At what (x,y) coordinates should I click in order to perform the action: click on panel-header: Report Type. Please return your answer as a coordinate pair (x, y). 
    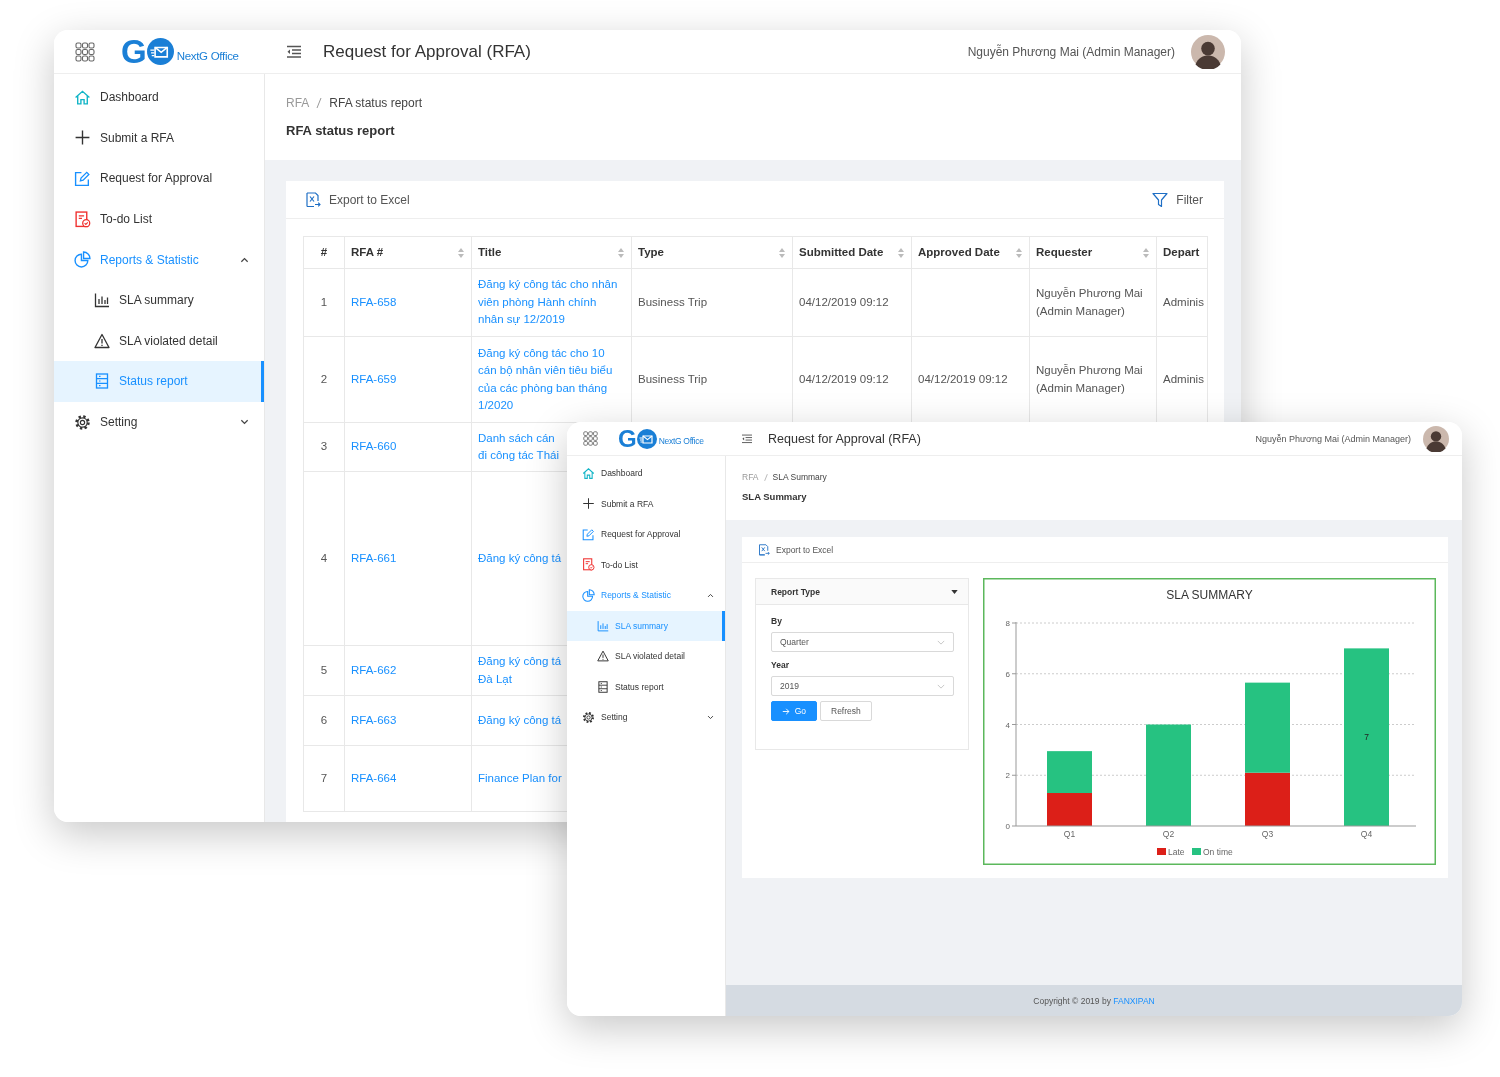
    Looking at the image, I should click on (862, 592).